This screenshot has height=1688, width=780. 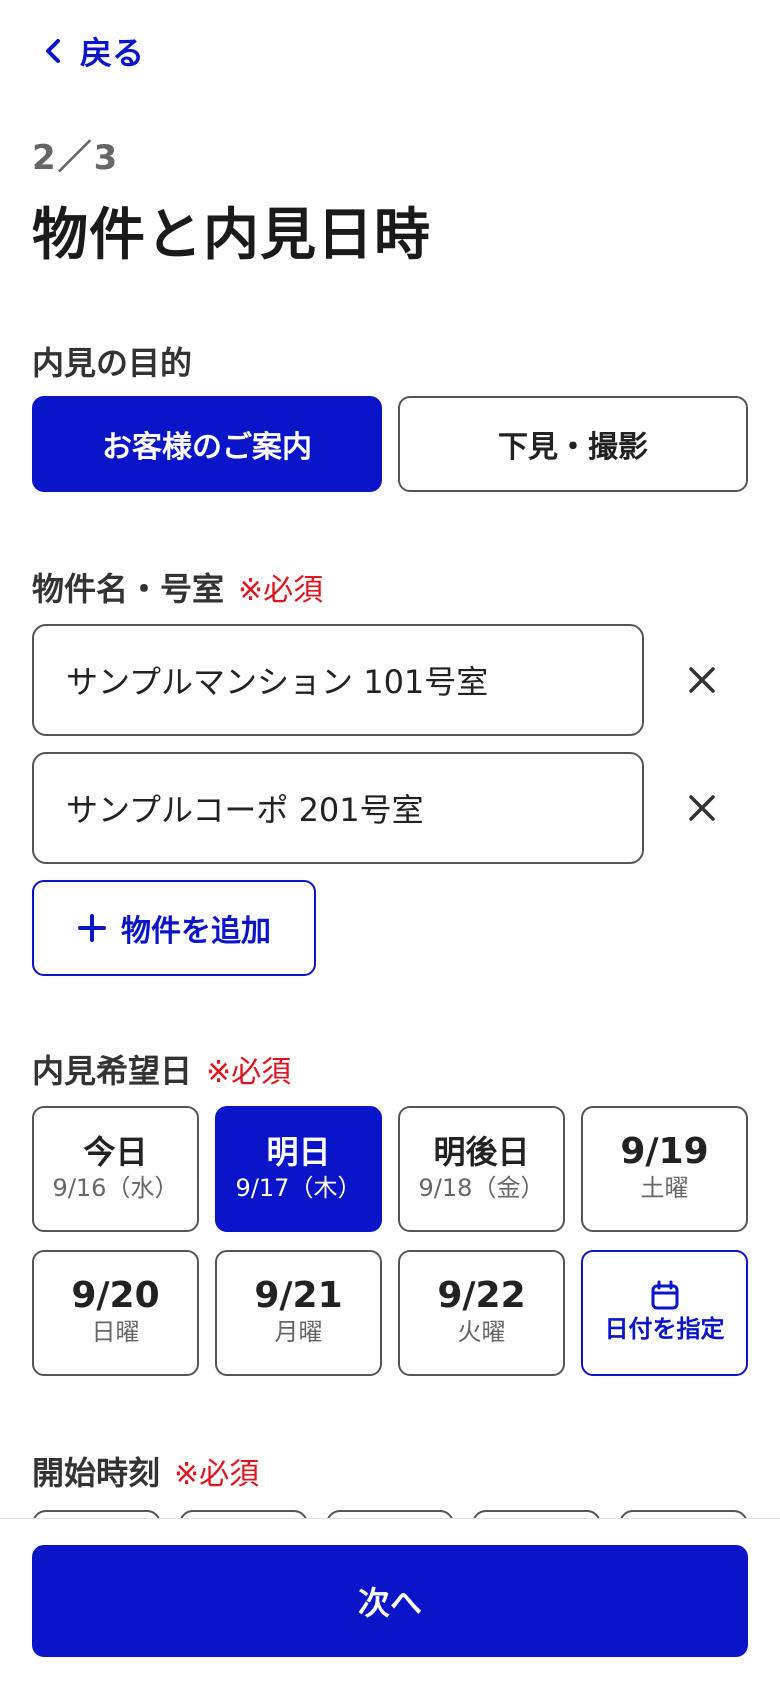 I want to click on date-option-9-20: 9/20 日曜, so click(x=115, y=1313).